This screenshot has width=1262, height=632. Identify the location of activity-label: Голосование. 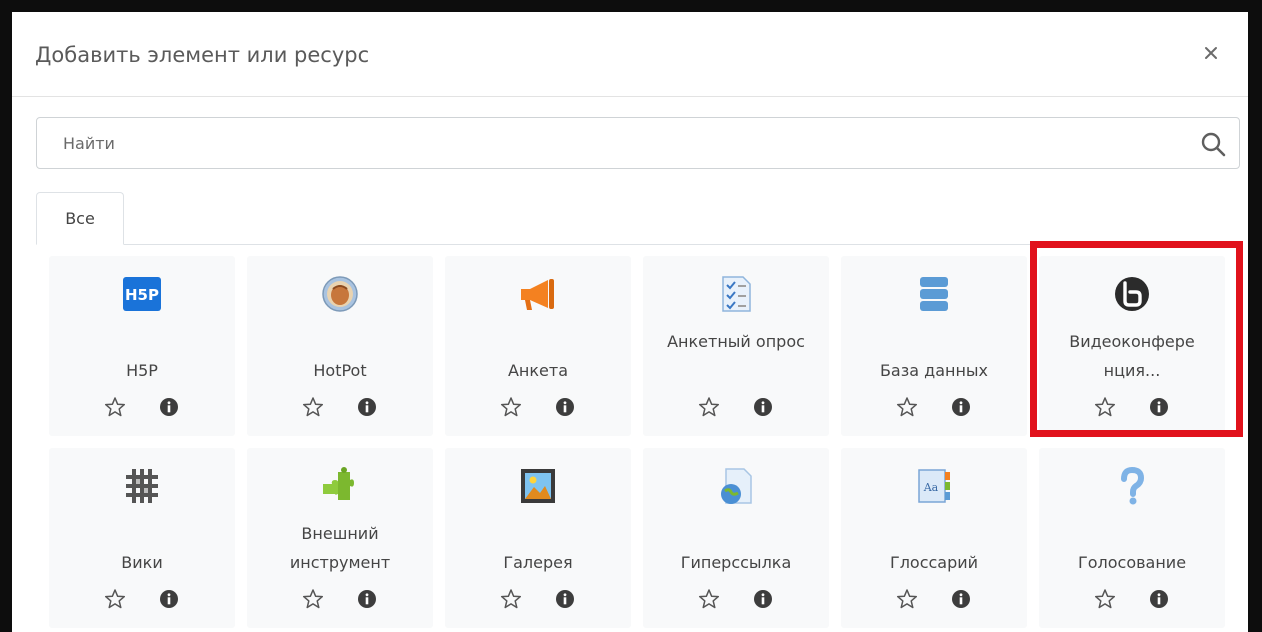
(1132, 562).